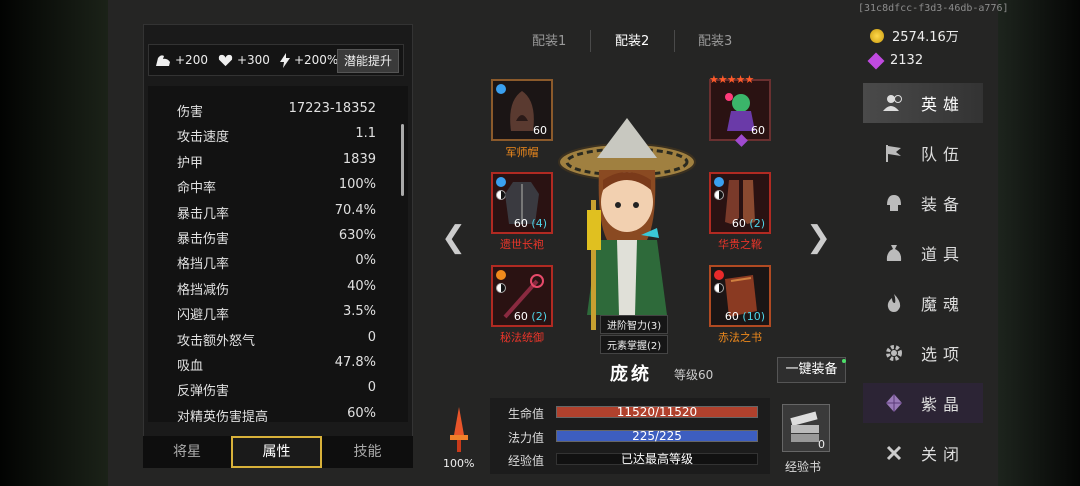  I want to click on stat-value: 60%, so click(361, 413).